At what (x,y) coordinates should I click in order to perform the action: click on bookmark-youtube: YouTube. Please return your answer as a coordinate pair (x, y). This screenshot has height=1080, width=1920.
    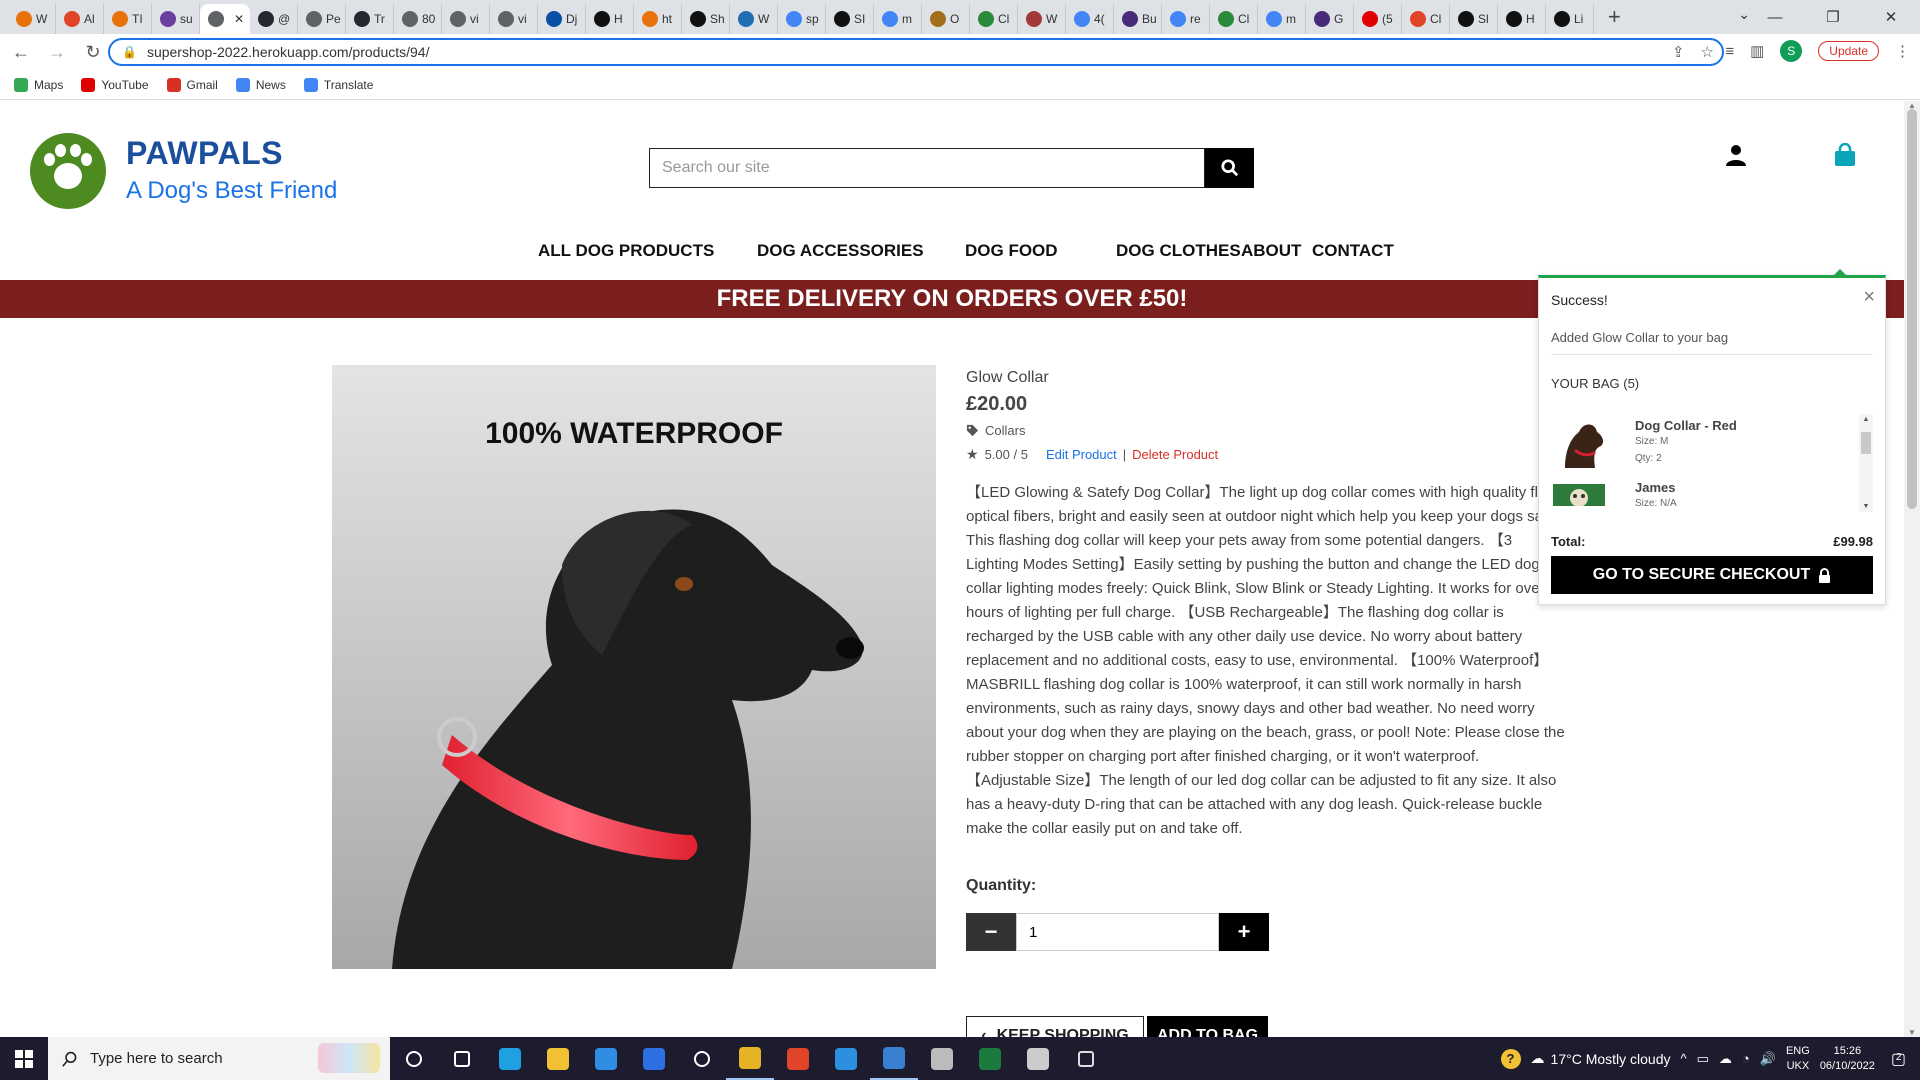
    Looking at the image, I should click on (115, 84).